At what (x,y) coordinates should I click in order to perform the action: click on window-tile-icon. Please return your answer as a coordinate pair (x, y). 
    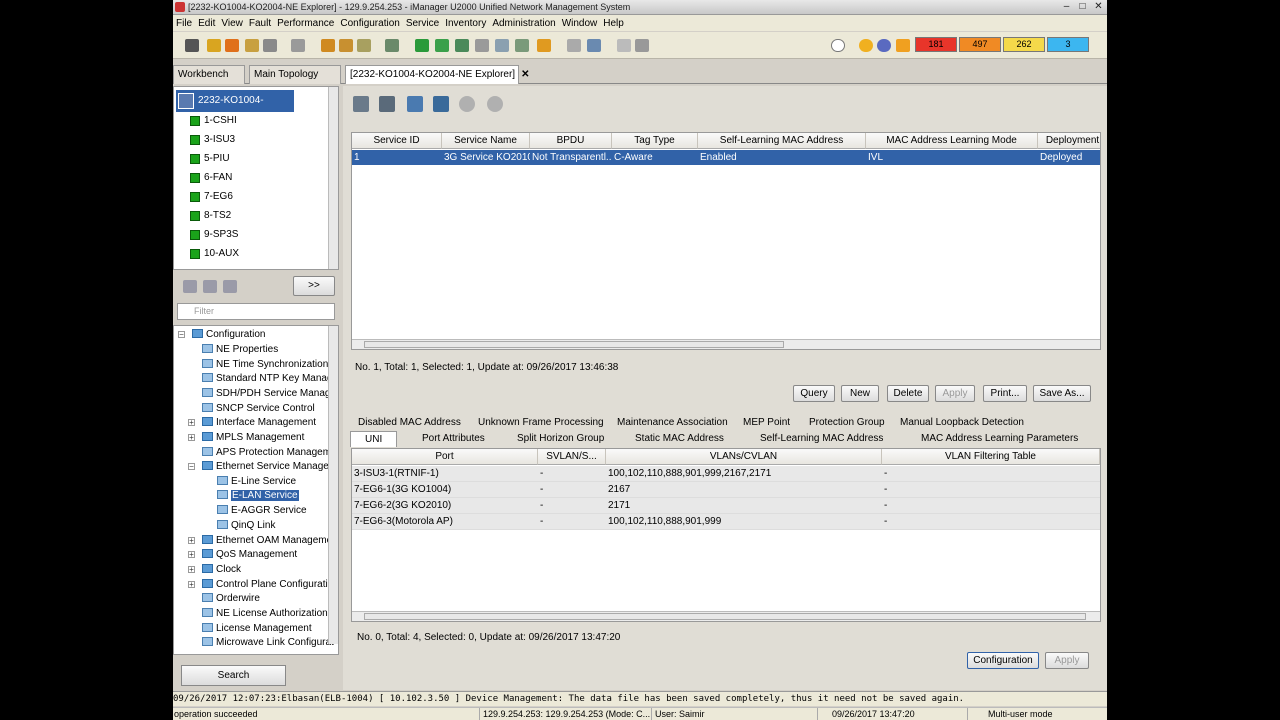
    Looking at the image, I should click on (624, 45).